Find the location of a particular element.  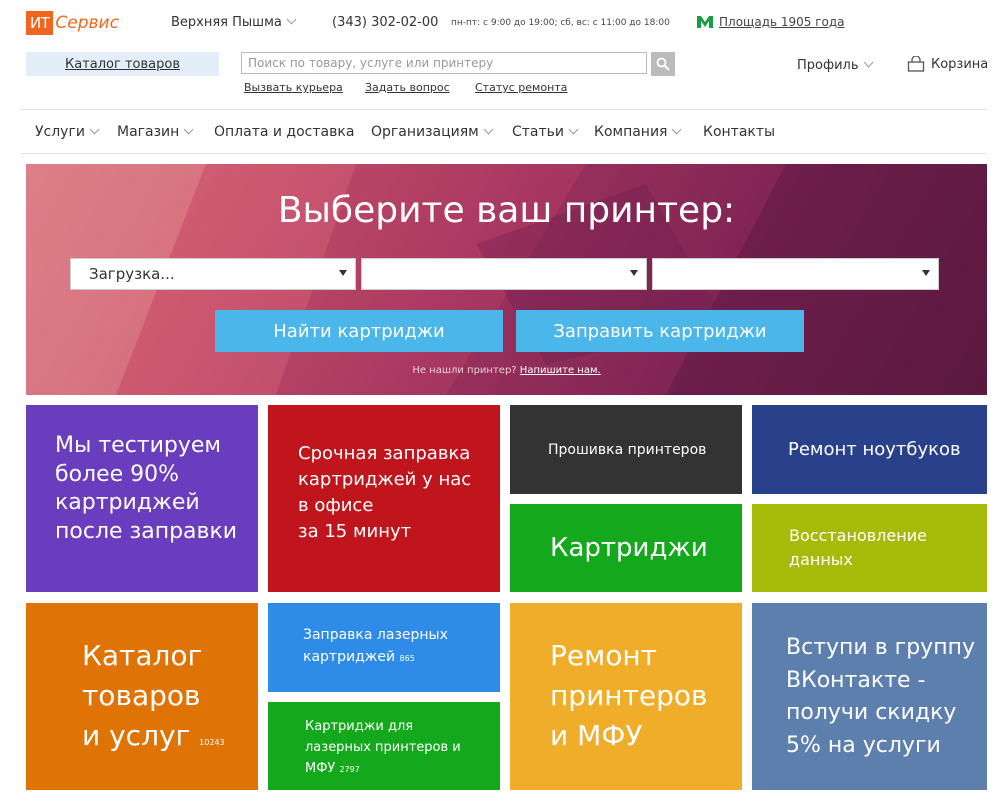

city-label: Верхняя Пышма is located at coordinates (226, 22).